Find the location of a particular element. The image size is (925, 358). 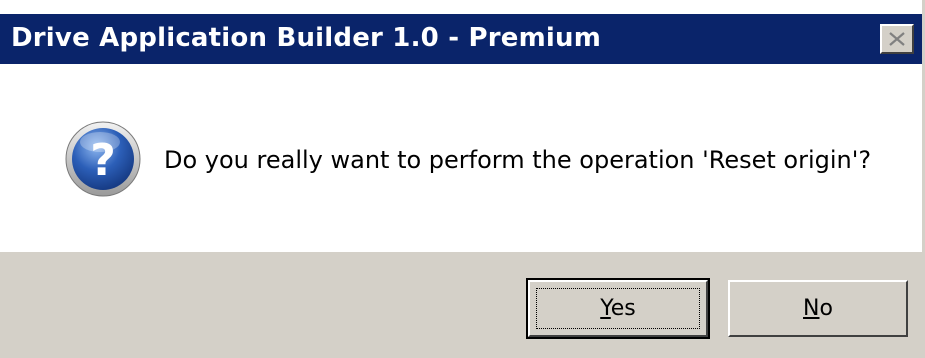

close-x-icon is located at coordinates (897, 39).